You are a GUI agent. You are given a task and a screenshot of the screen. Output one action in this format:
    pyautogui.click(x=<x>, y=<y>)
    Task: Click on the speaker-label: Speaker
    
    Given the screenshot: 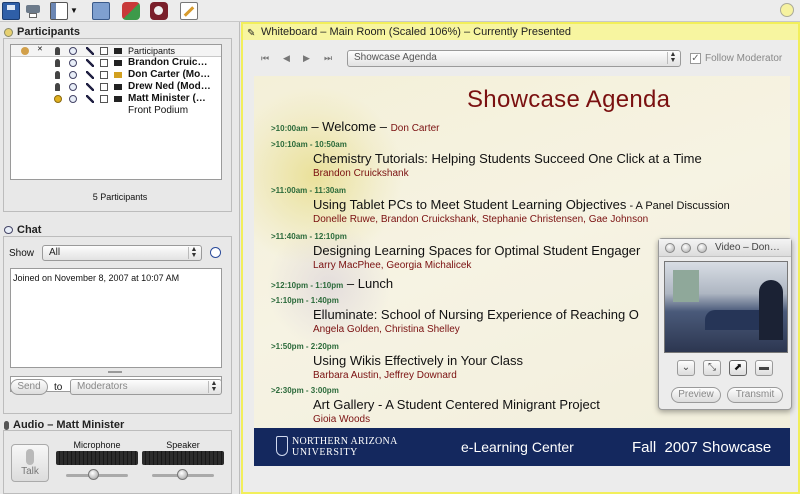 What is the action you would take?
    pyautogui.click(x=183, y=445)
    